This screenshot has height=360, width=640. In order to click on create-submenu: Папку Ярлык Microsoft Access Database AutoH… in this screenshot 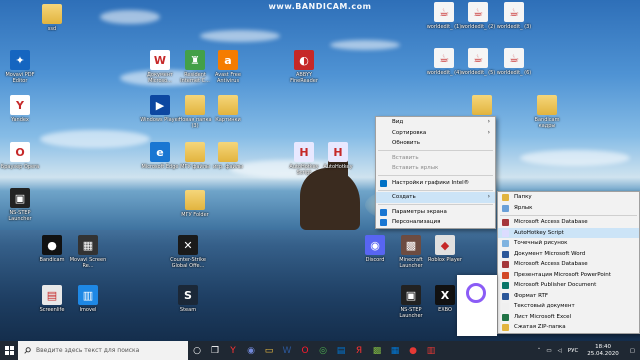, I will do `click(568, 262)`.